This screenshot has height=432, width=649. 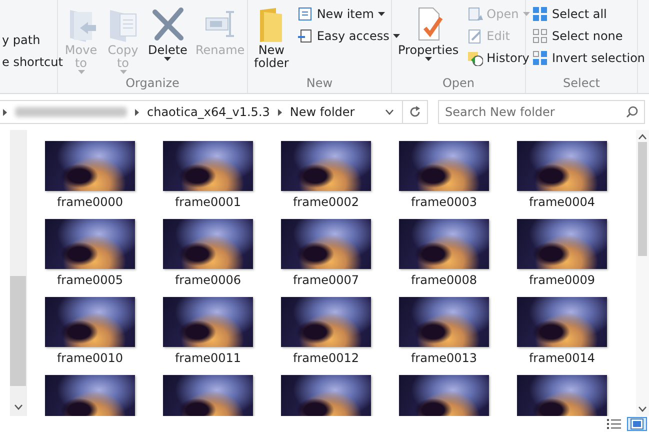 What do you see at coordinates (326, 358) in the screenshot?
I see `file-name: frame0012` at bounding box center [326, 358].